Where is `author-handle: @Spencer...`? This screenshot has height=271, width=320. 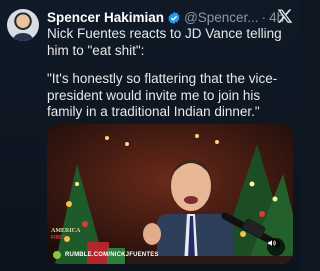
author-handle: @Spencer... is located at coordinates (221, 17).